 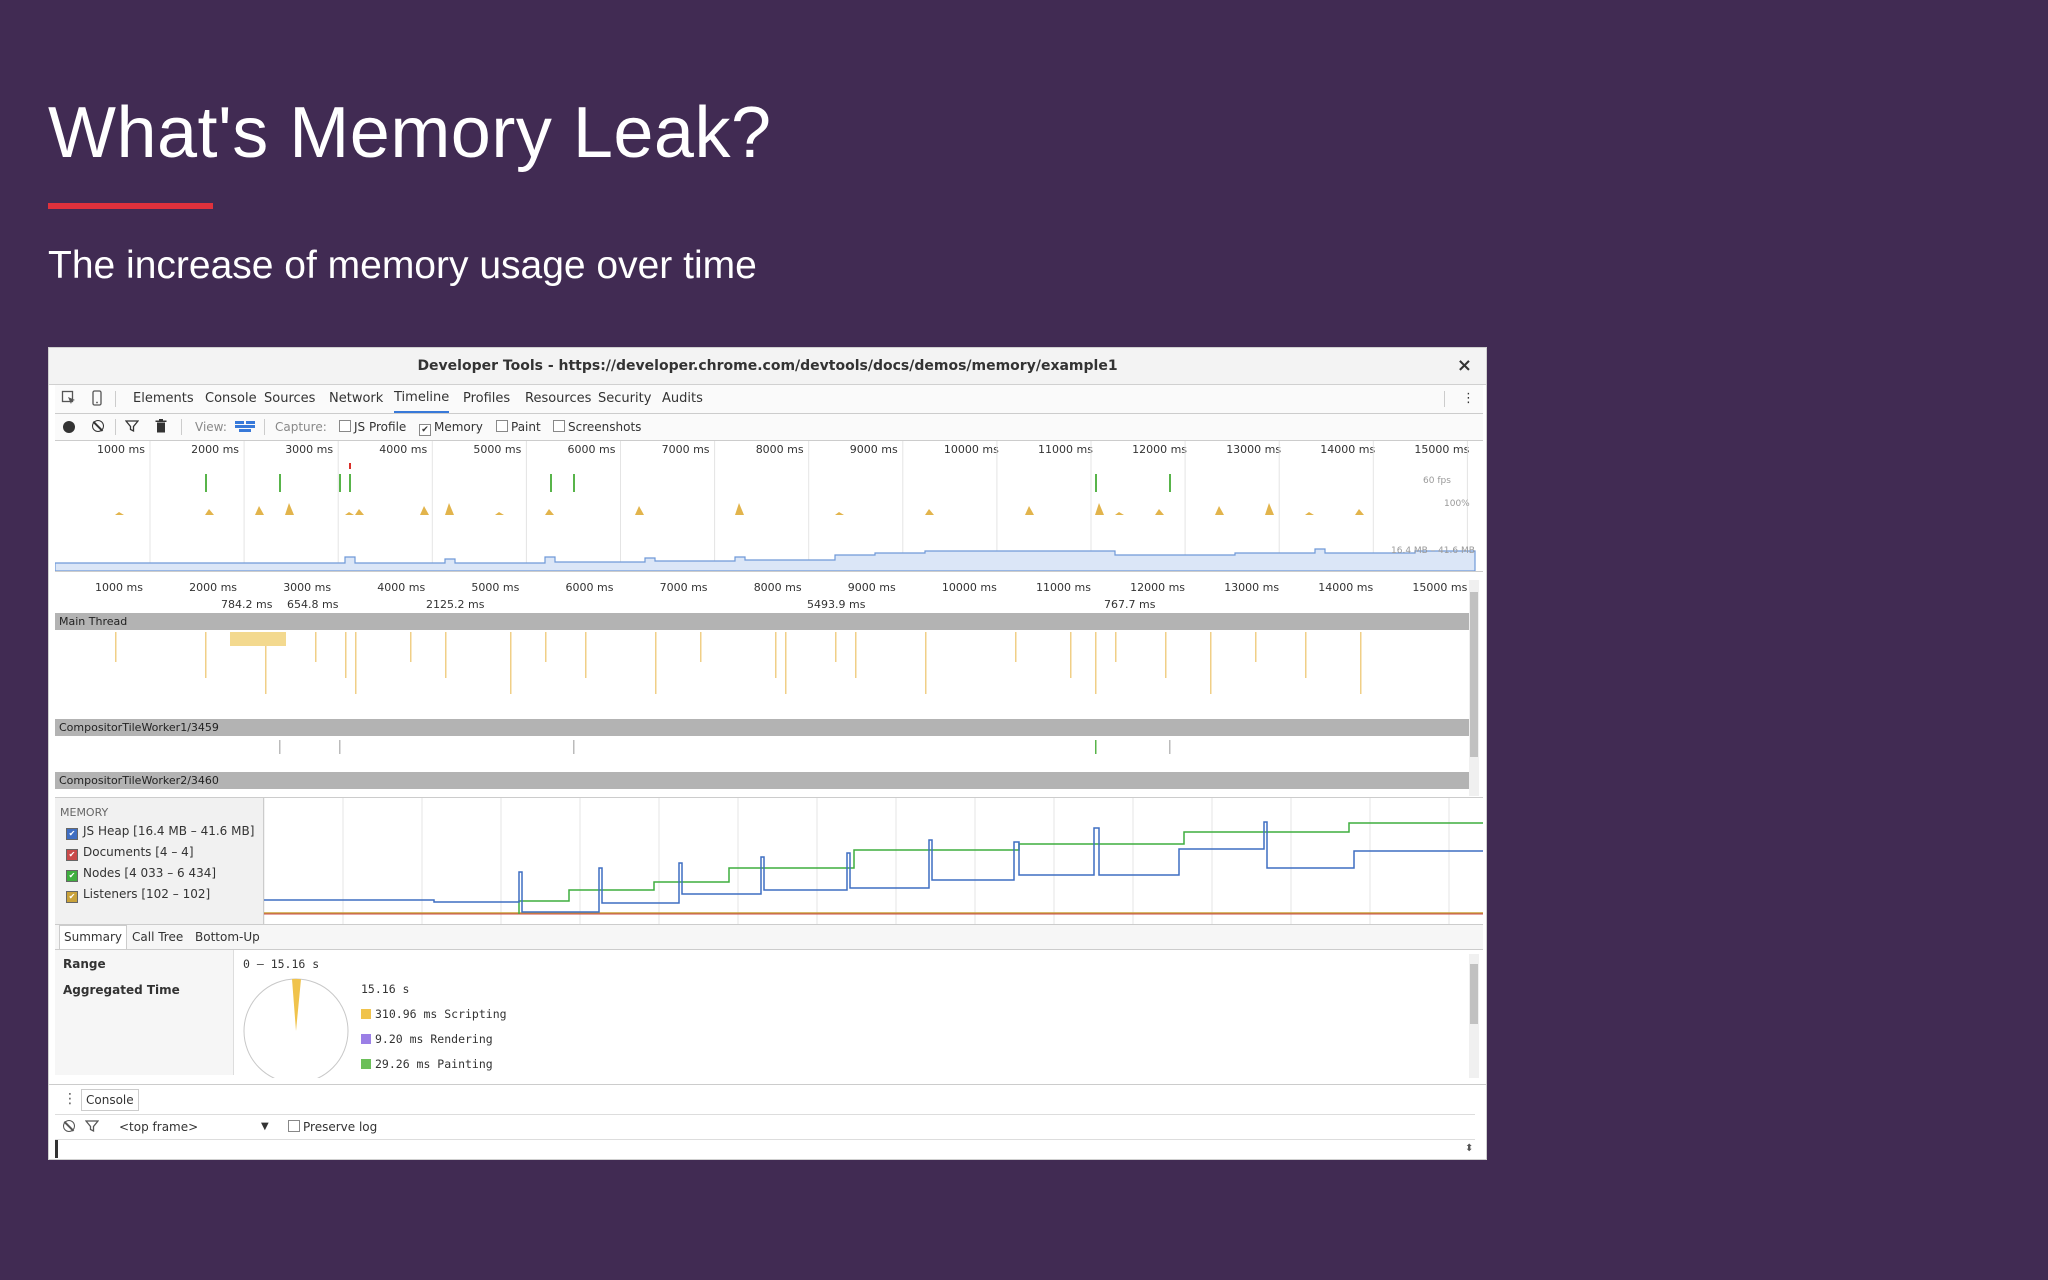 I want to click on flamechart-scrollbar, so click(x=1474, y=688).